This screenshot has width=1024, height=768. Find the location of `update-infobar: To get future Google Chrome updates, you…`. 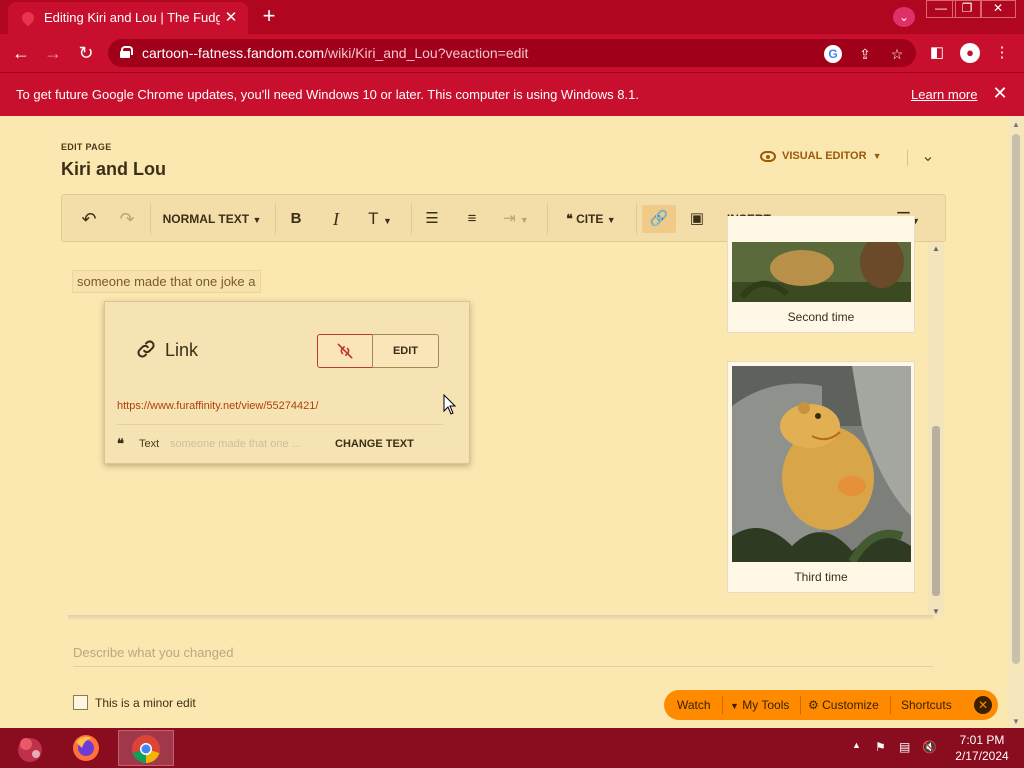

update-infobar: To get future Google Chrome updates, you… is located at coordinates (512, 94).